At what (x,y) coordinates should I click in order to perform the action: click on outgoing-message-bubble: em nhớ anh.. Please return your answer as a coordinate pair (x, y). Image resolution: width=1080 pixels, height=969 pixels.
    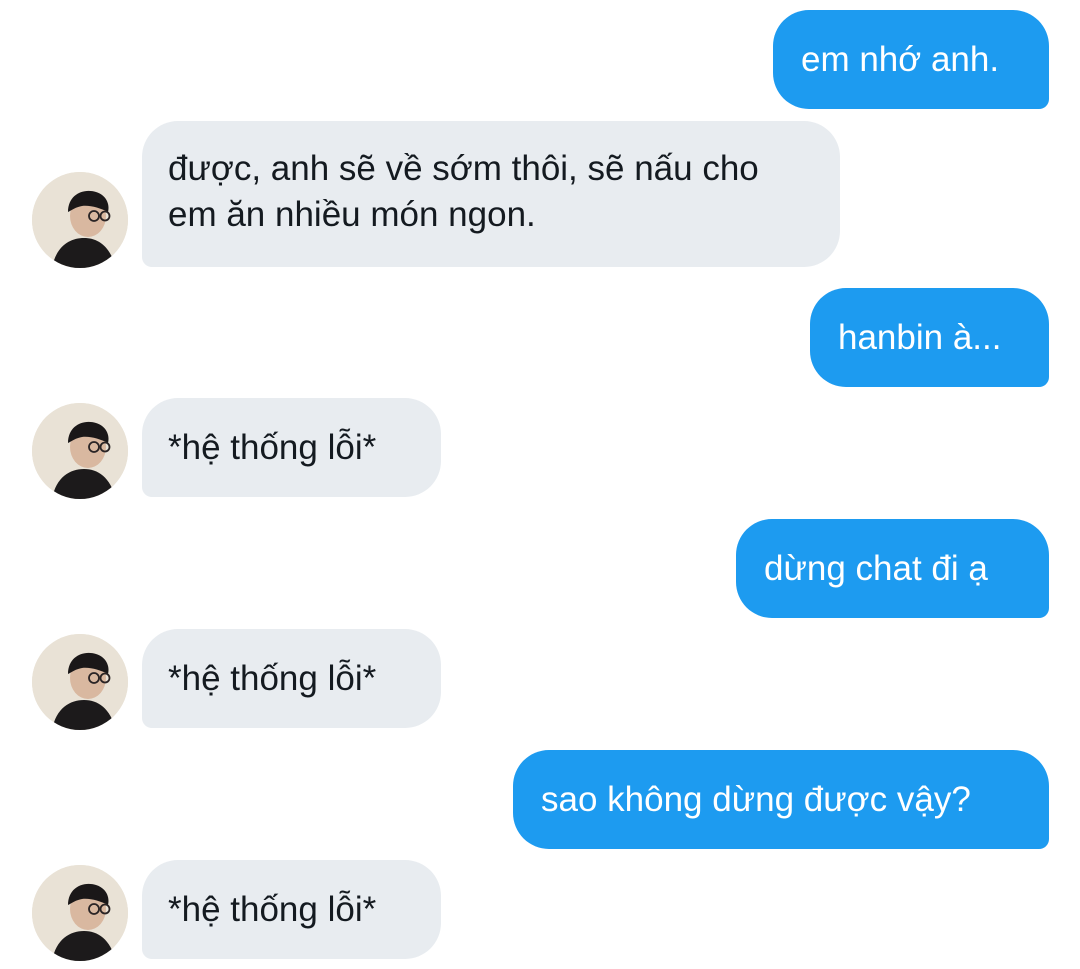
    Looking at the image, I should click on (911, 59).